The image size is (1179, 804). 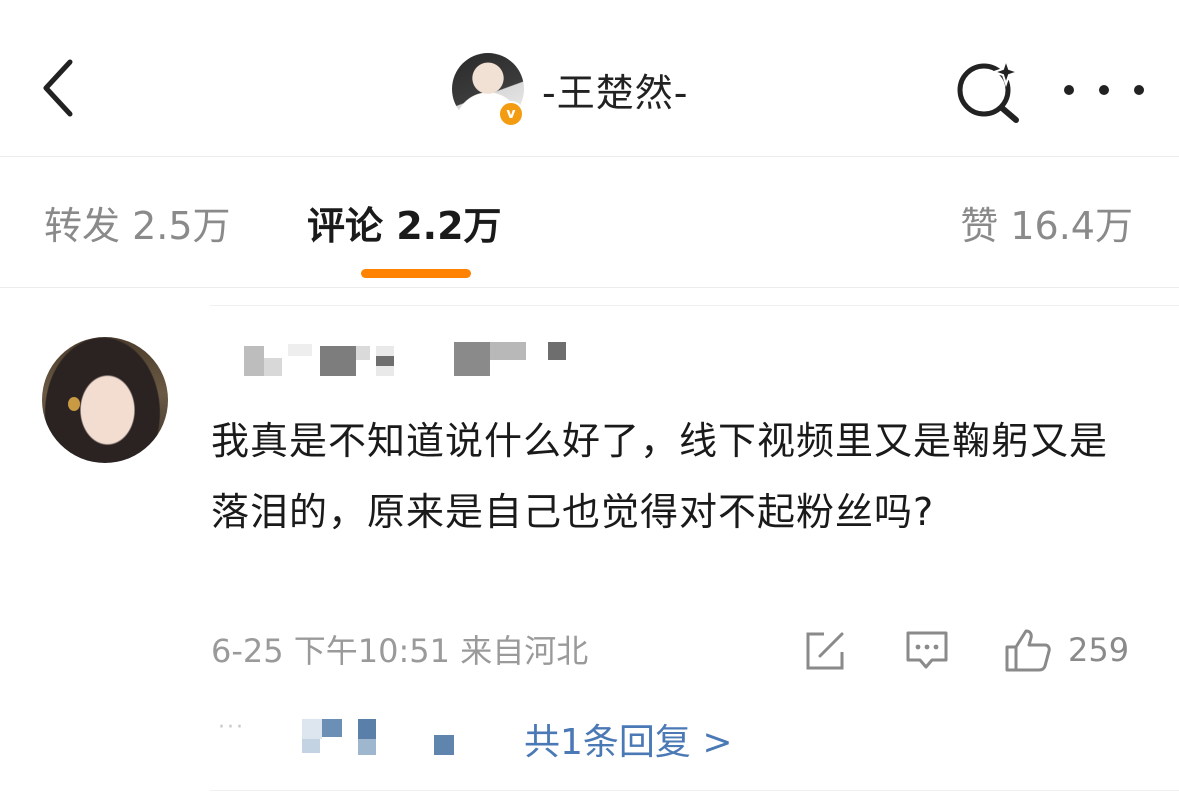 What do you see at coordinates (231, 727) in the screenshot?
I see `reply-ellipsis: ···` at bounding box center [231, 727].